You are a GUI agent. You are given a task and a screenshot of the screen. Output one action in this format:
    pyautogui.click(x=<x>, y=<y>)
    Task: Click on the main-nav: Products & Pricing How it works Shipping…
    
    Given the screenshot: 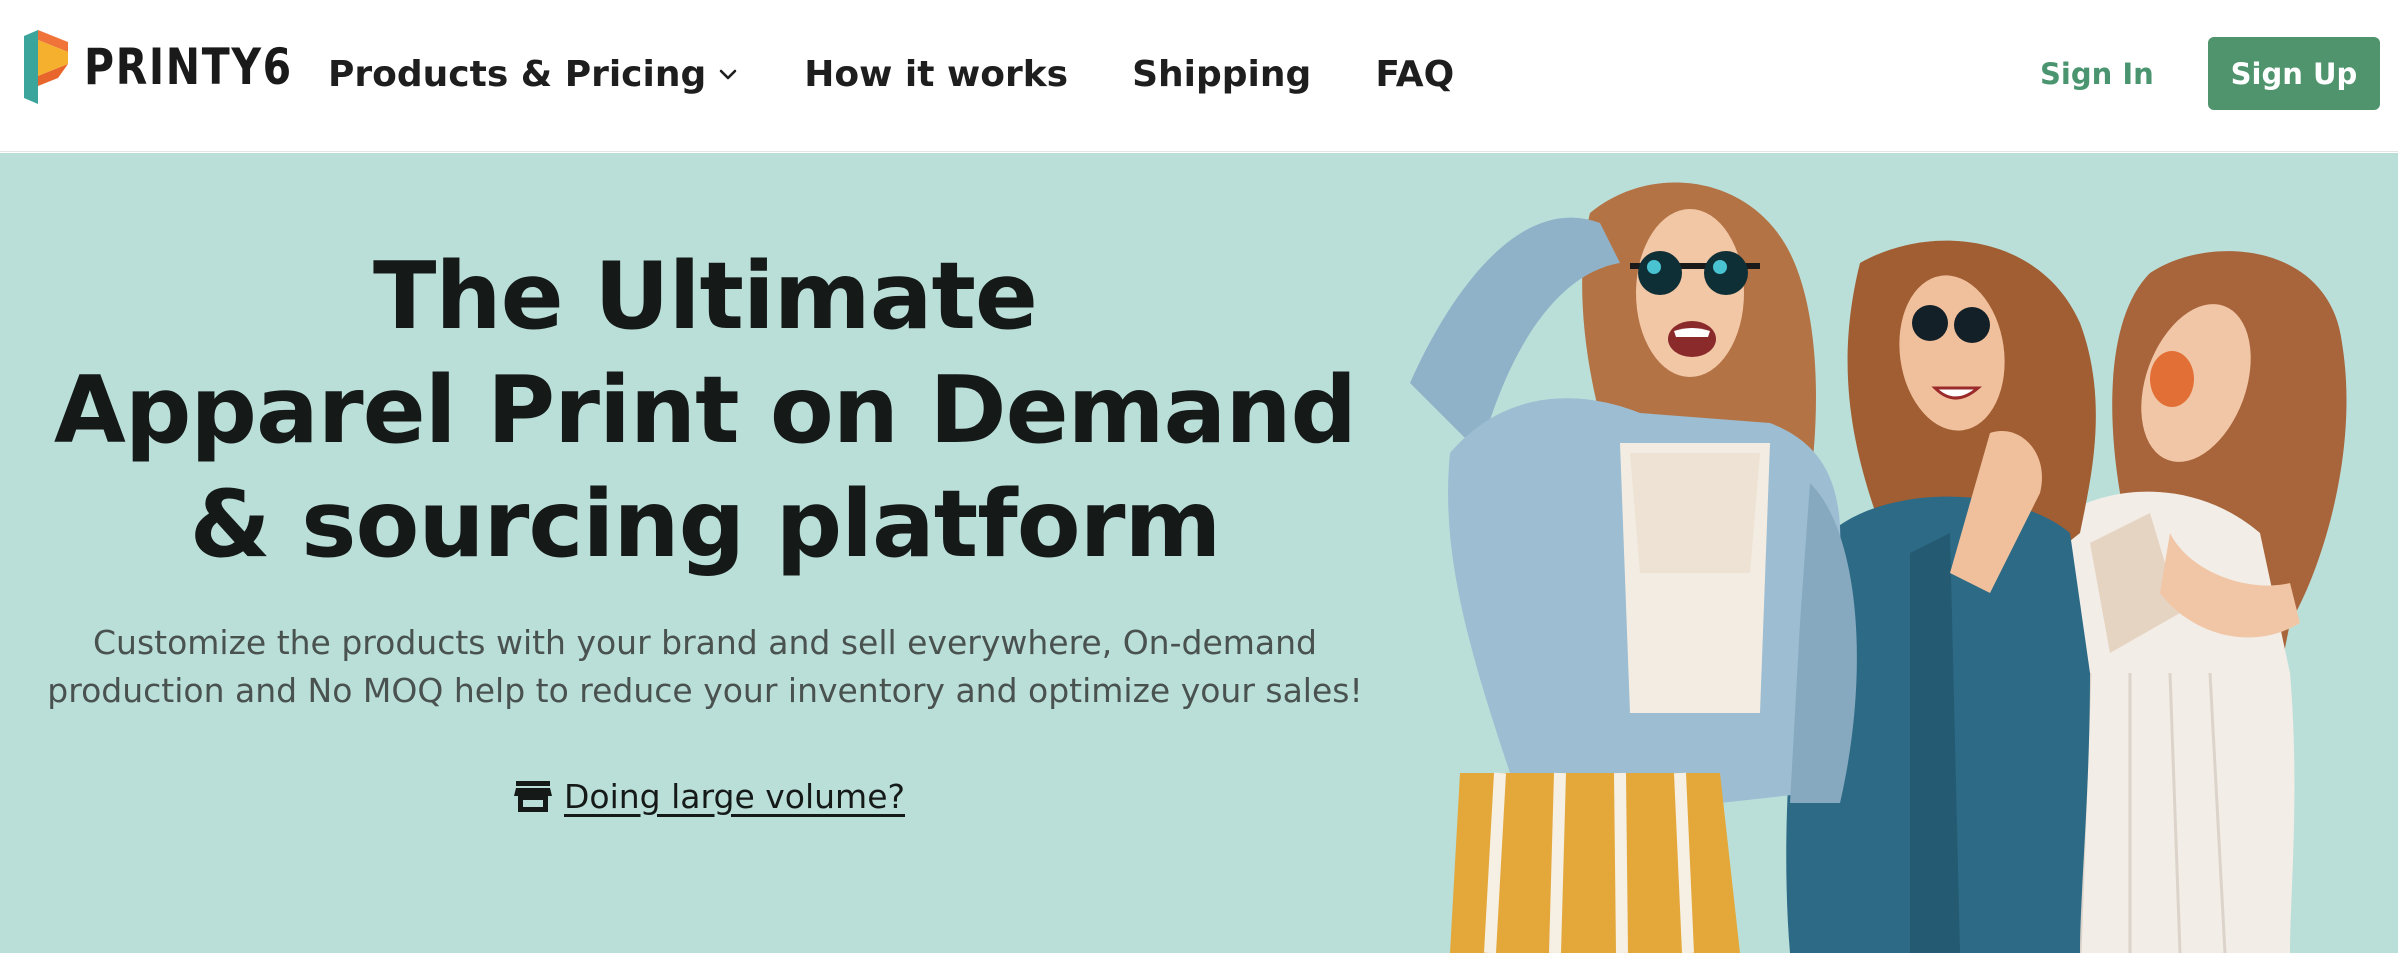 What is the action you would take?
    pyautogui.click(x=923, y=74)
    